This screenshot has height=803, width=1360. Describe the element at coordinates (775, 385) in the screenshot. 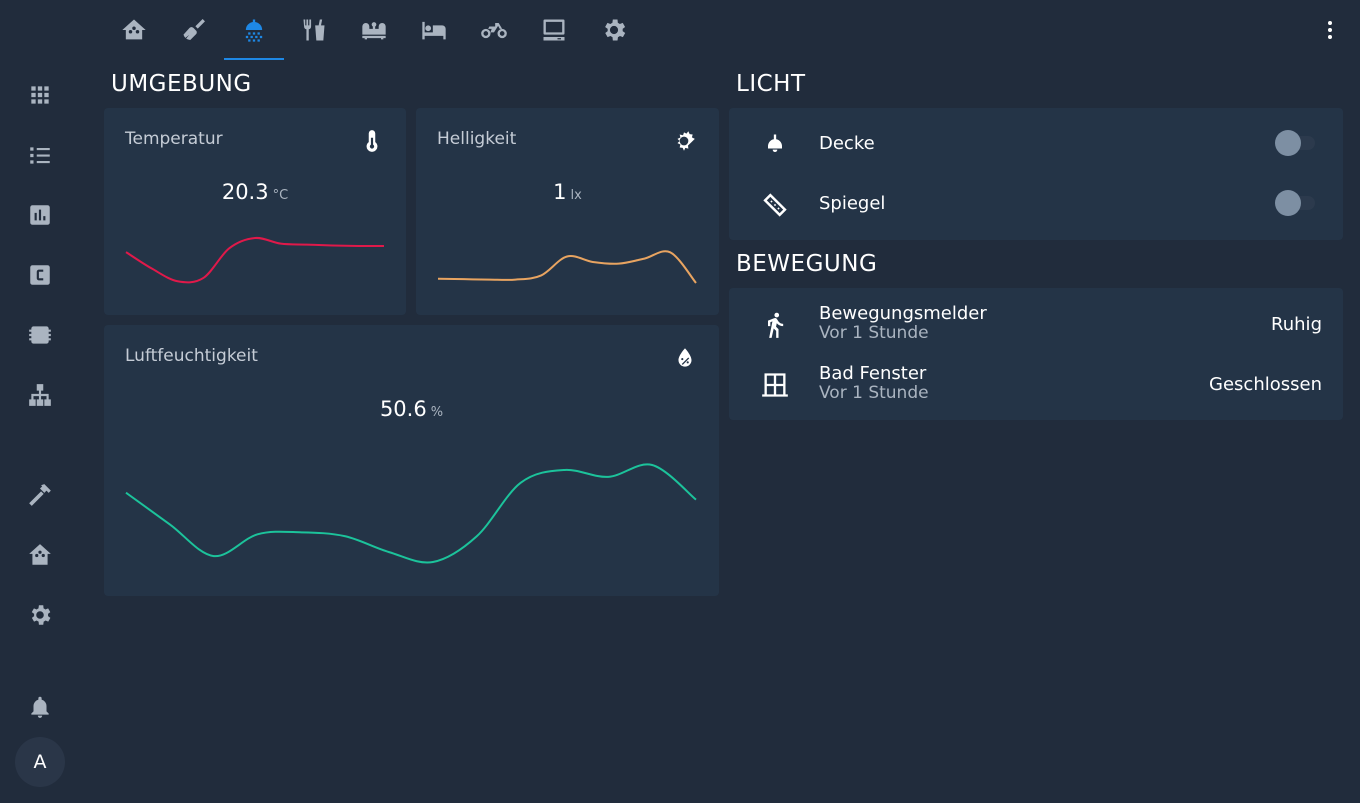

I see `window-icon` at that location.